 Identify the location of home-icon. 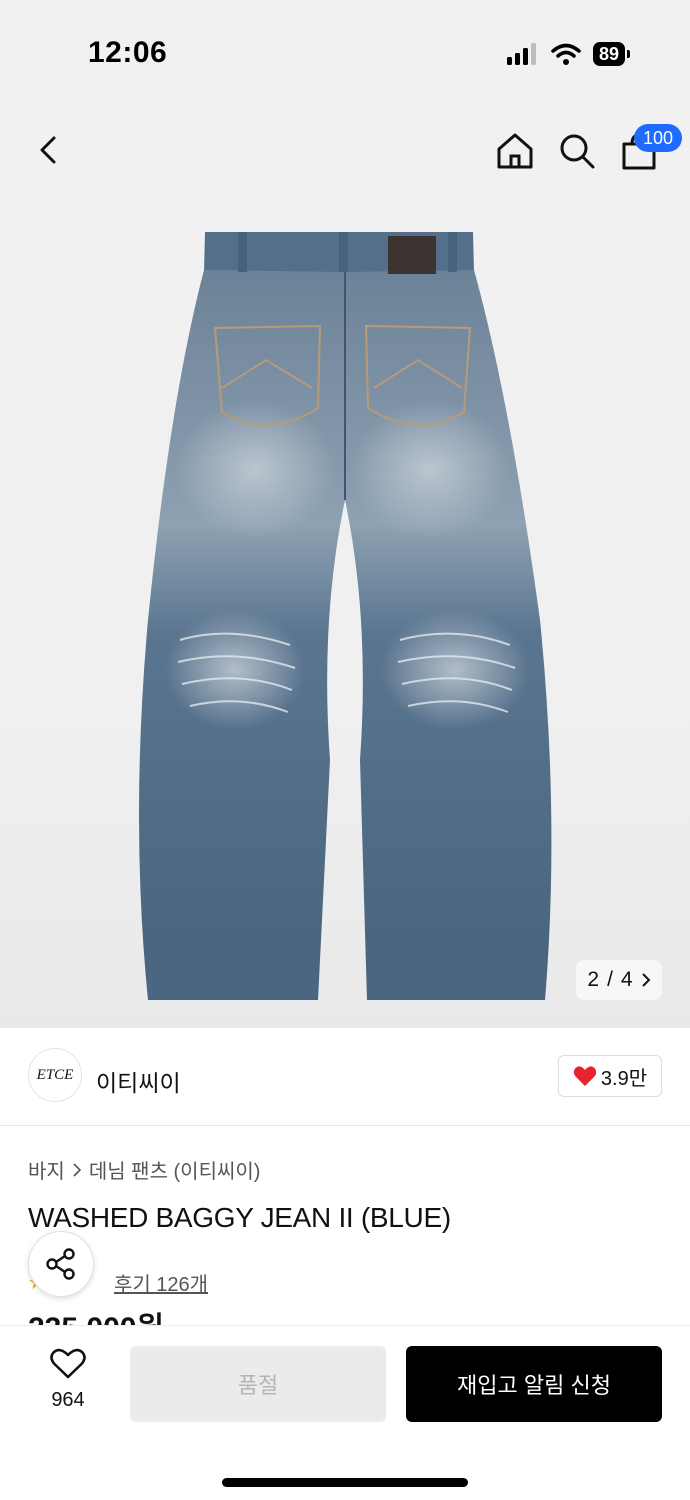
(515, 151).